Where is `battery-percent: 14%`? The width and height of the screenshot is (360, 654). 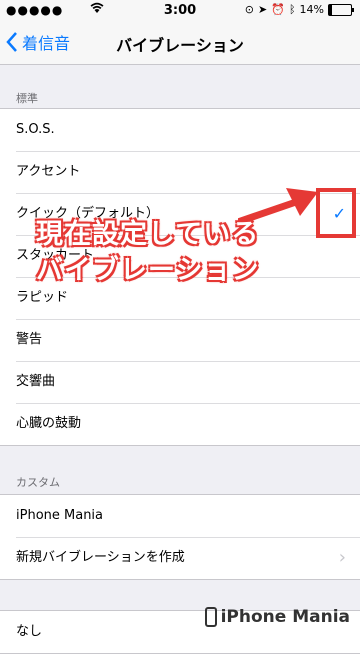 battery-percent: 14% is located at coordinates (311, 9).